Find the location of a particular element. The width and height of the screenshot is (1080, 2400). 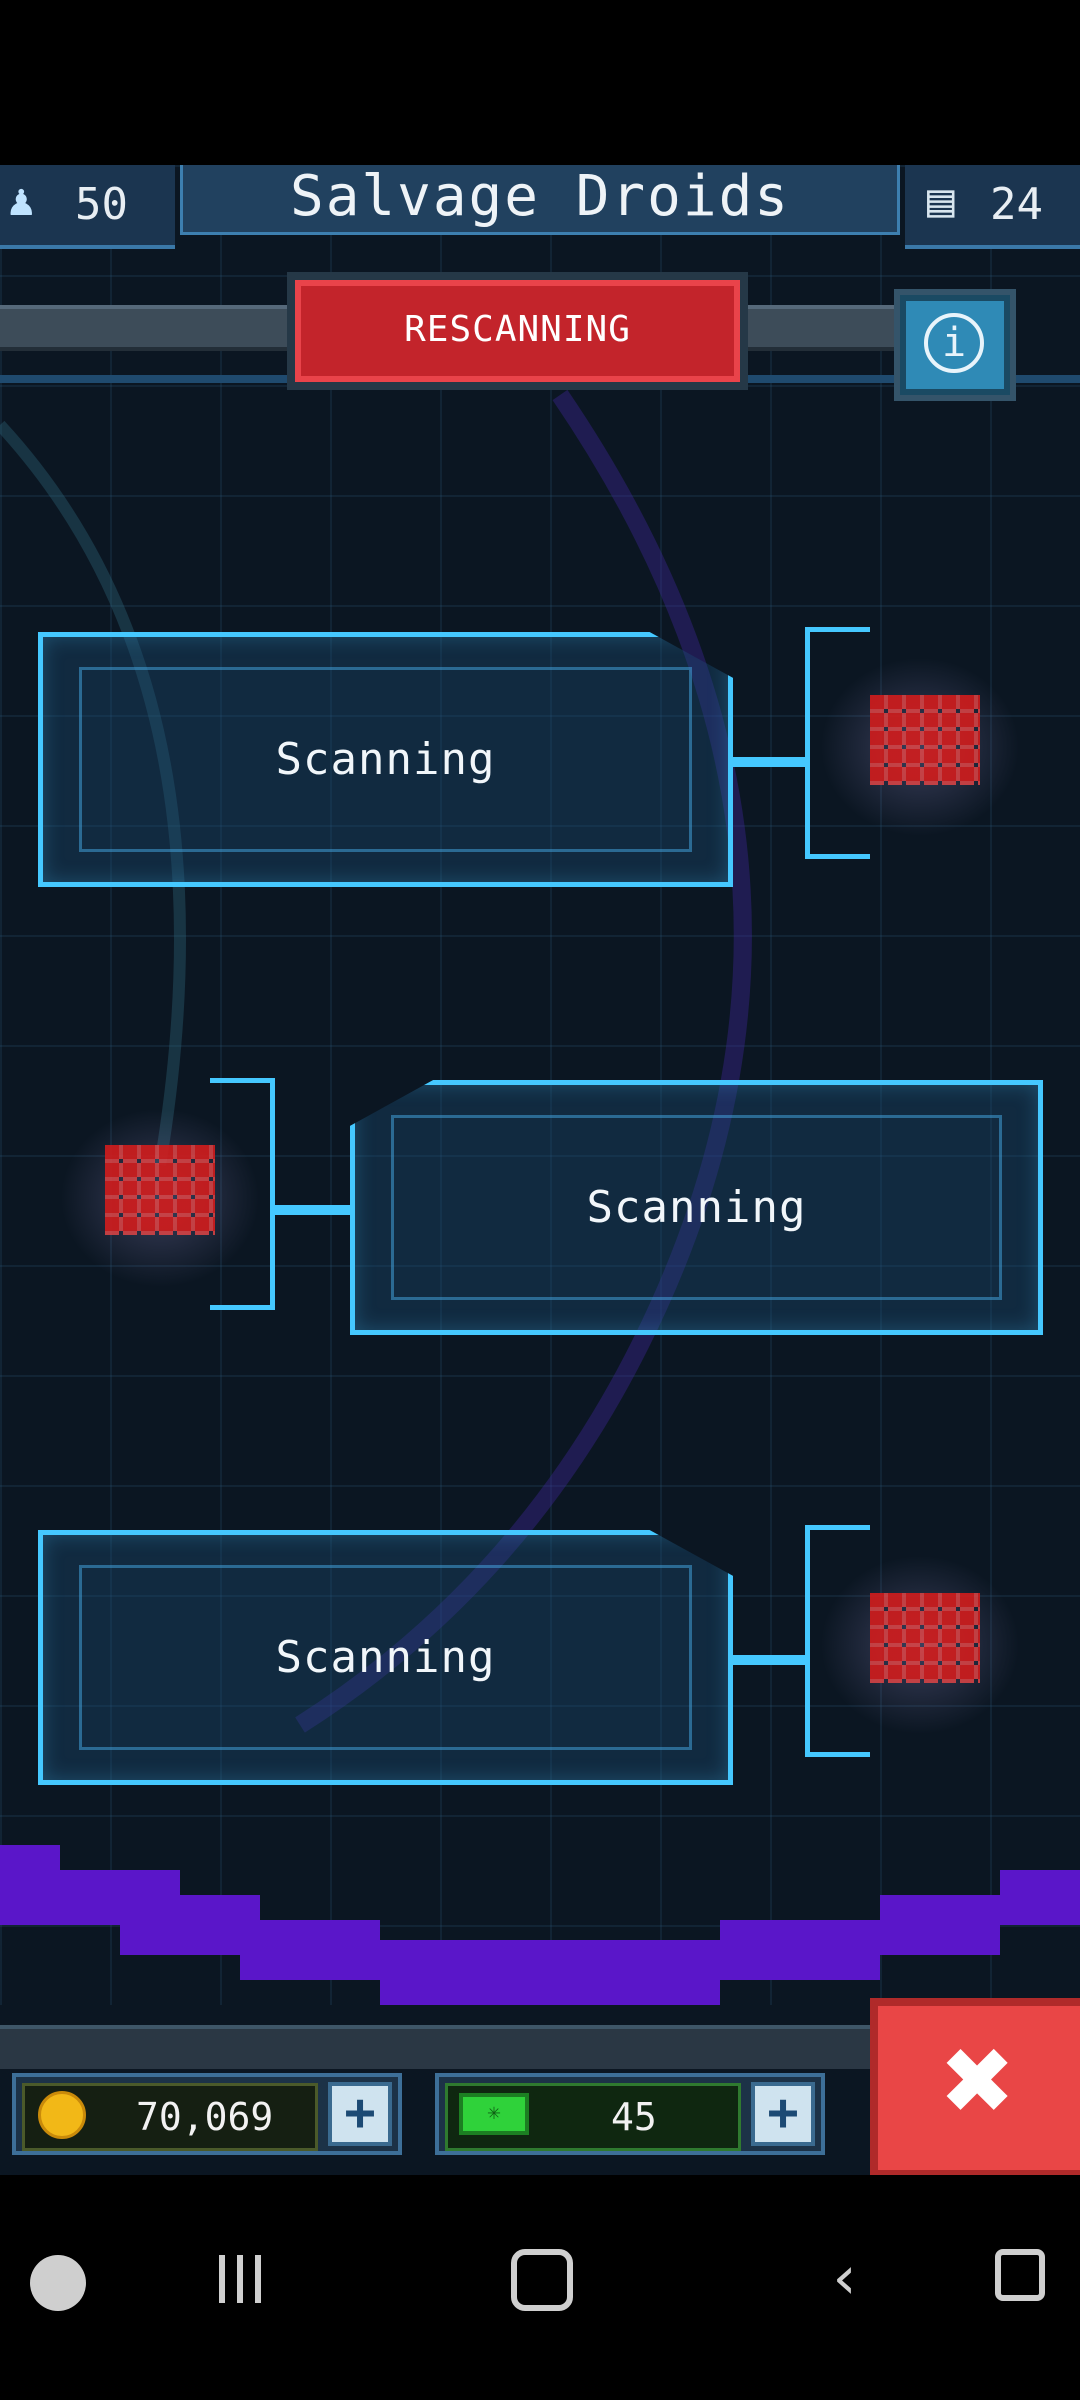

coin-panel: 70,069 + is located at coordinates (207, 2114).